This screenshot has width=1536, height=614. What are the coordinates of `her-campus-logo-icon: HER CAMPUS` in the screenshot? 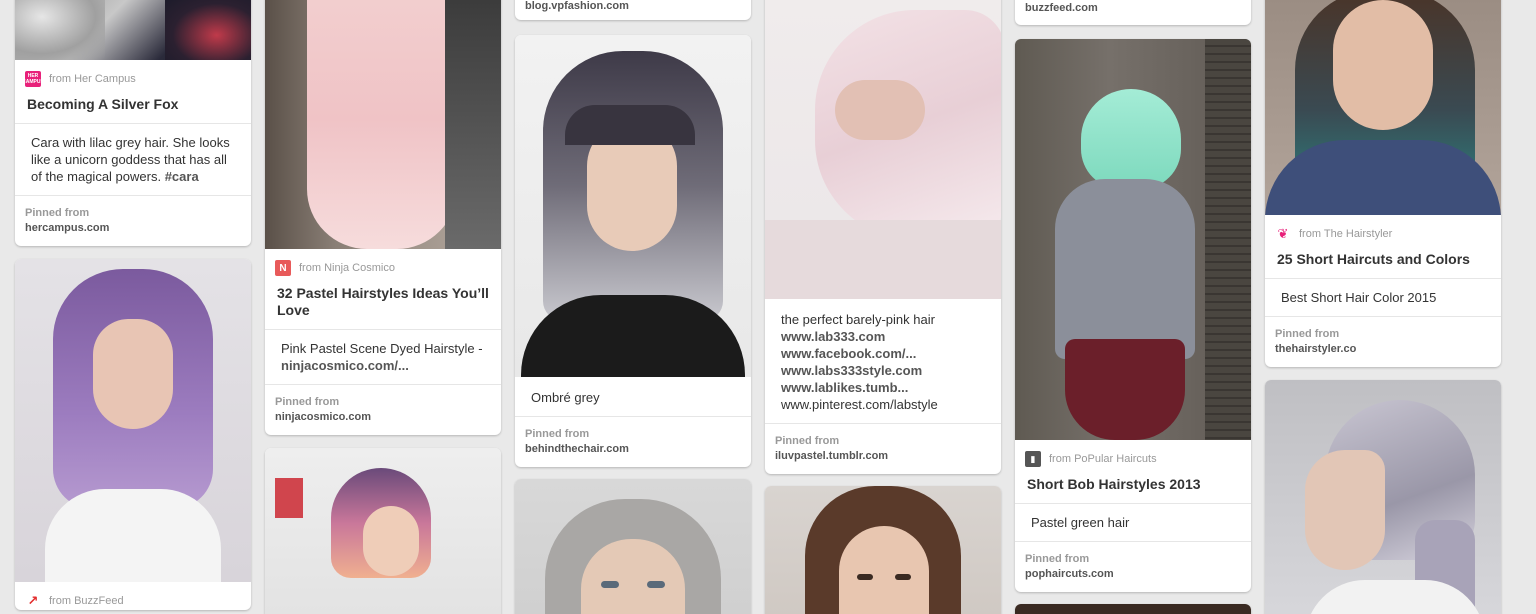 It's located at (33, 79).